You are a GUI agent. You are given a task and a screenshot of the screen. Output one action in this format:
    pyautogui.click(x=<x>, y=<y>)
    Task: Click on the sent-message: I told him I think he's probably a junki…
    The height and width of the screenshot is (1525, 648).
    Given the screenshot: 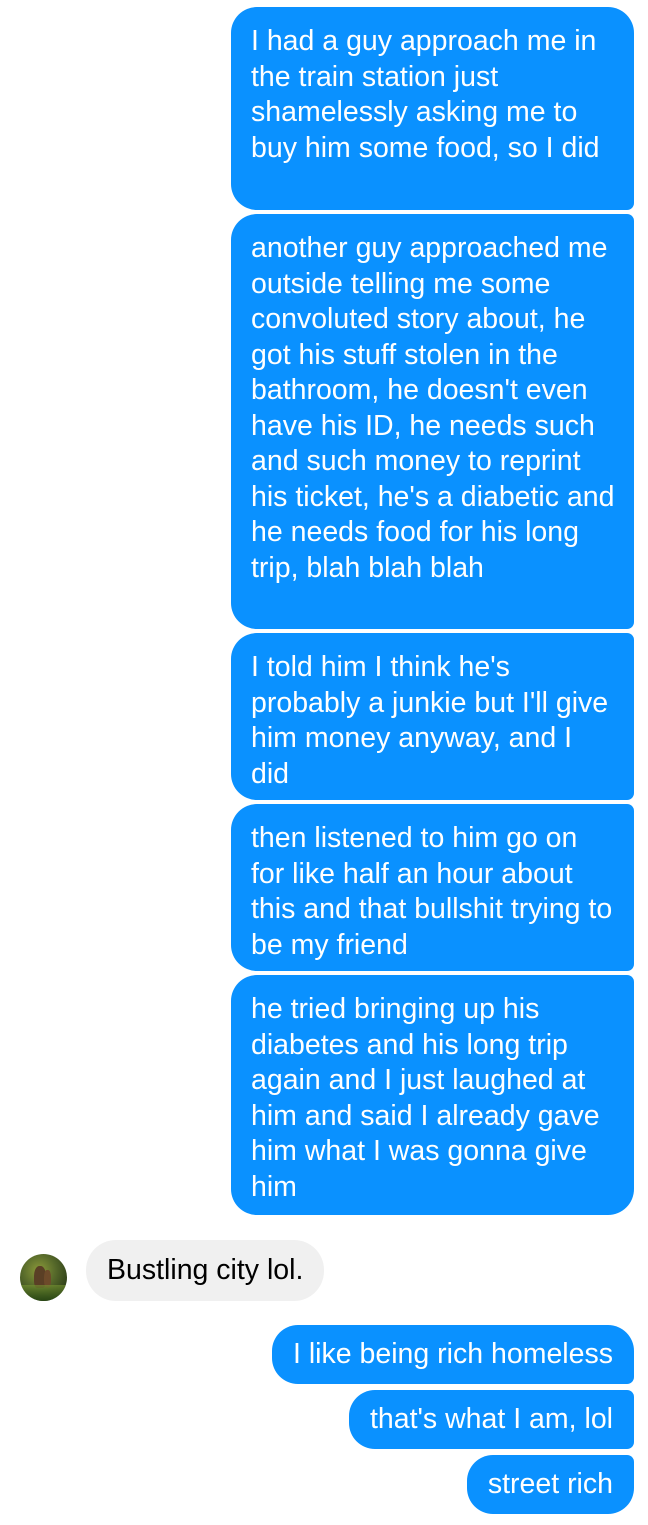 What is the action you would take?
    pyautogui.click(x=432, y=716)
    